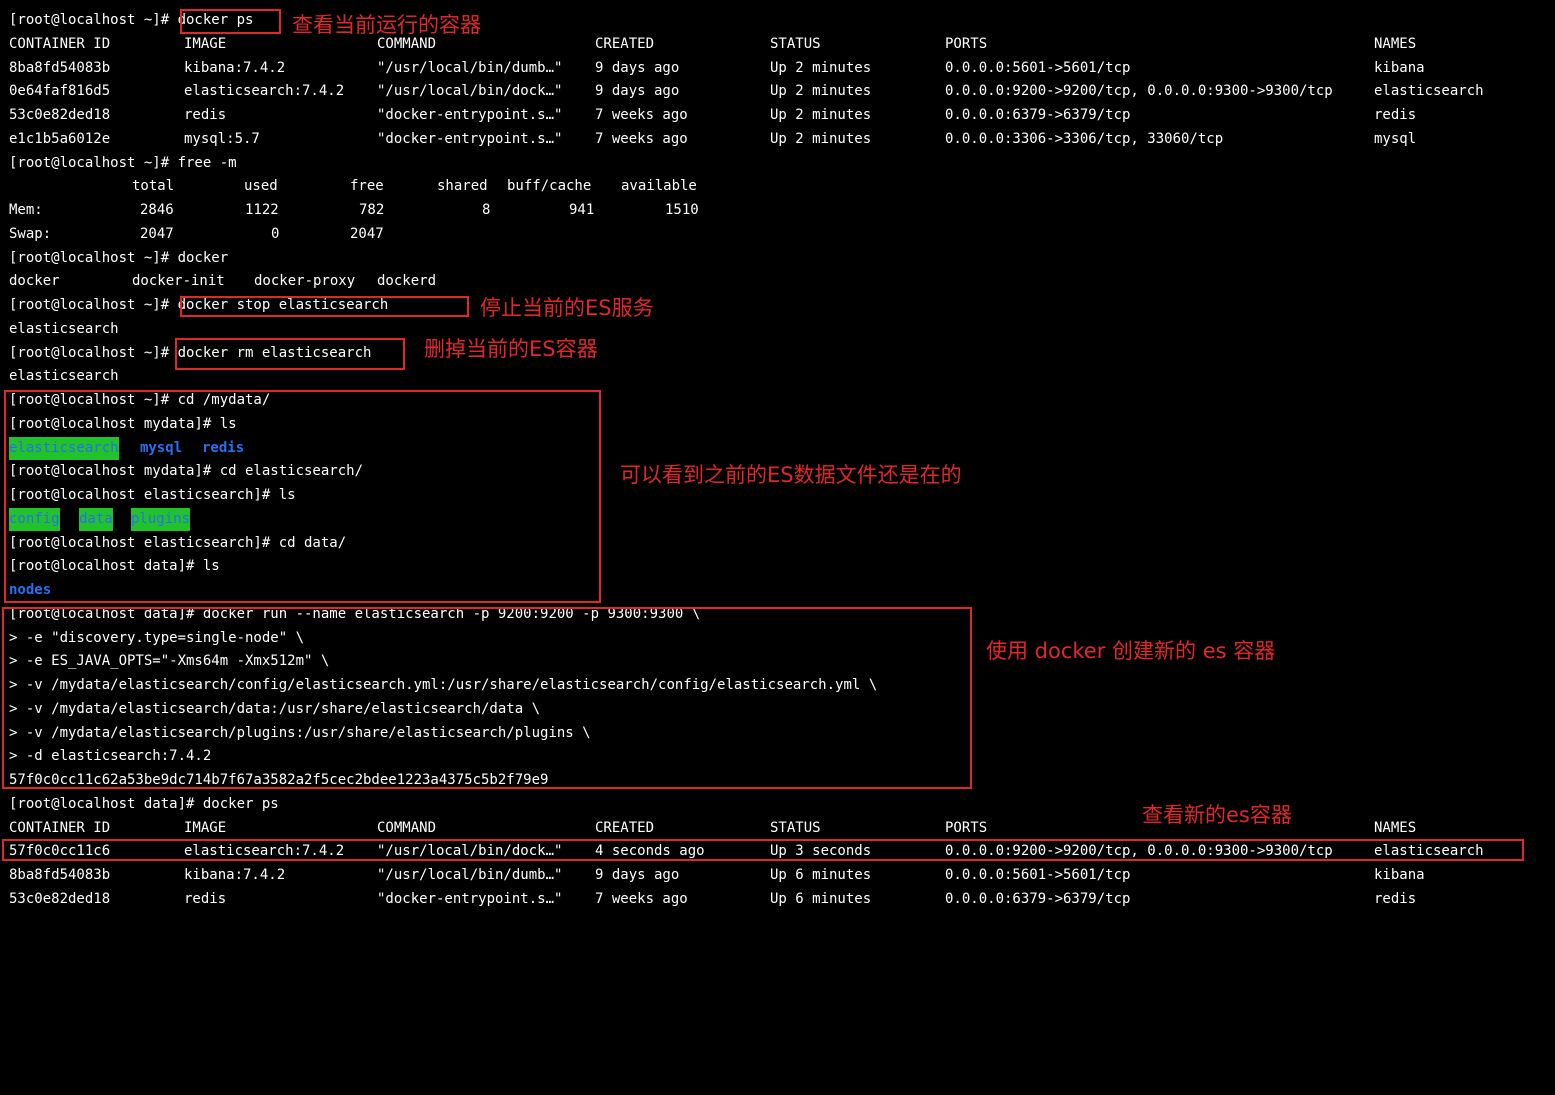 The width and height of the screenshot is (1555, 1095). Describe the element at coordinates (487, 698) in the screenshot. I see `highlight-box-docker-run` at that location.